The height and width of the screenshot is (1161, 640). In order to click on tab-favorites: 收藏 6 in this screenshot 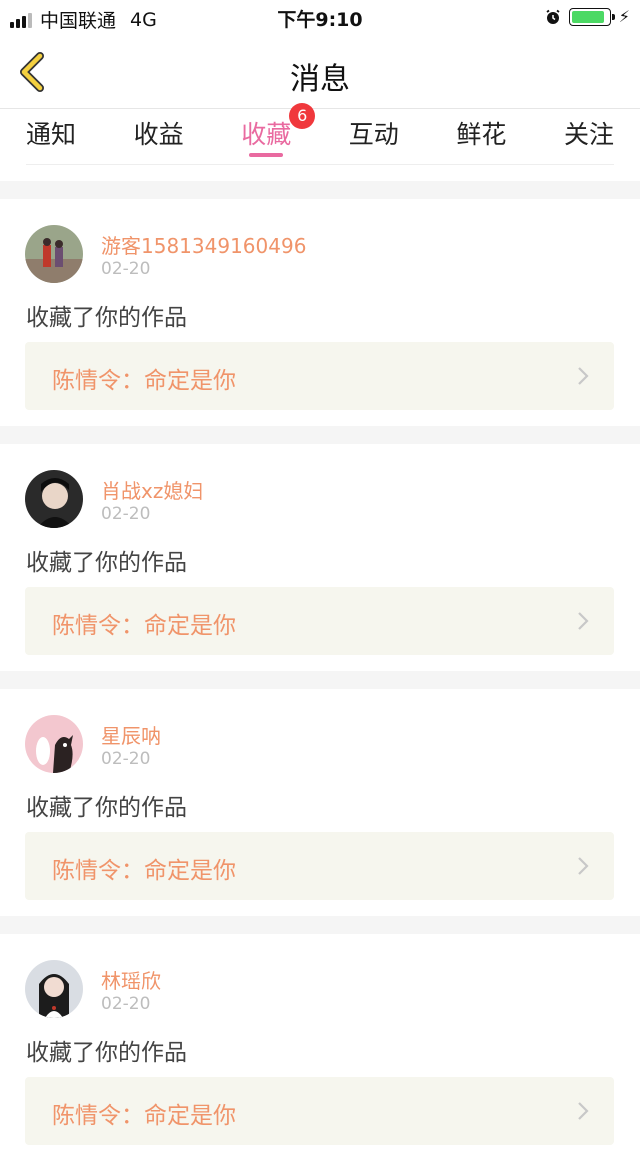, I will do `click(278, 134)`.